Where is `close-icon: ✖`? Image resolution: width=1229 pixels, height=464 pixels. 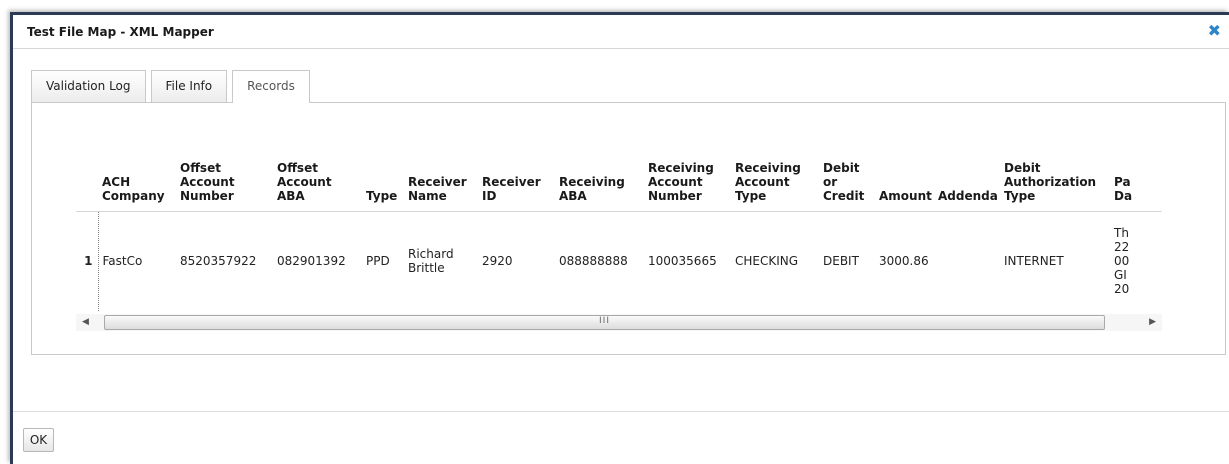
close-icon: ✖ is located at coordinates (1214, 31).